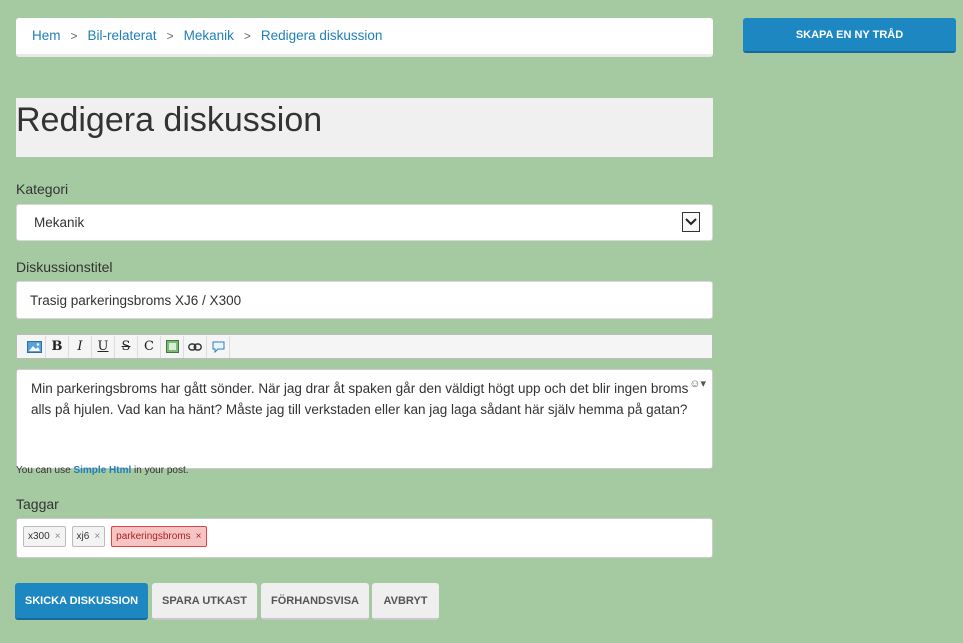 The height and width of the screenshot is (643, 963). I want to click on title-label: Diskussionstitel, so click(64, 267).